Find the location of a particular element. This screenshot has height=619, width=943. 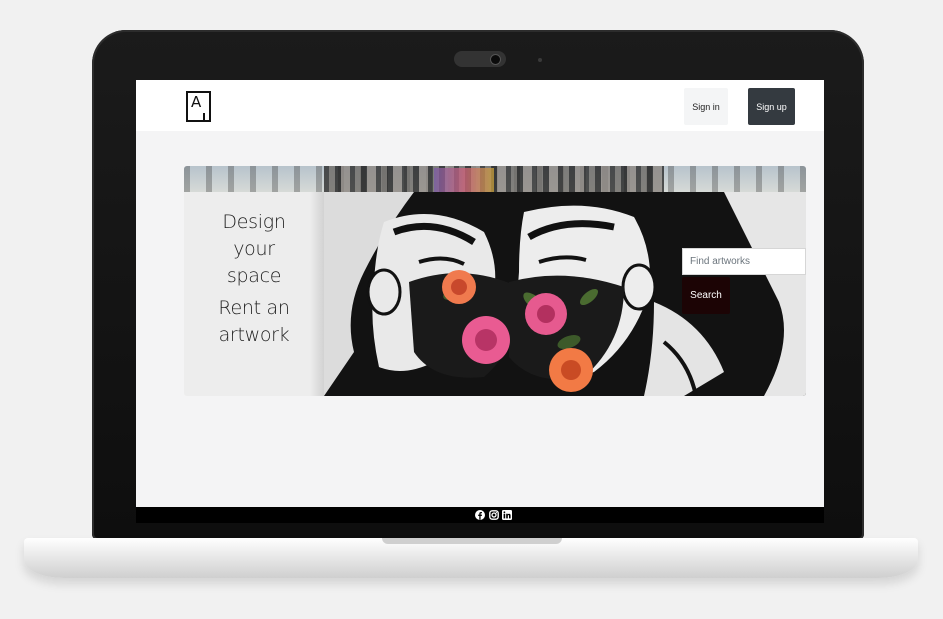

footer is located at coordinates (480, 515).